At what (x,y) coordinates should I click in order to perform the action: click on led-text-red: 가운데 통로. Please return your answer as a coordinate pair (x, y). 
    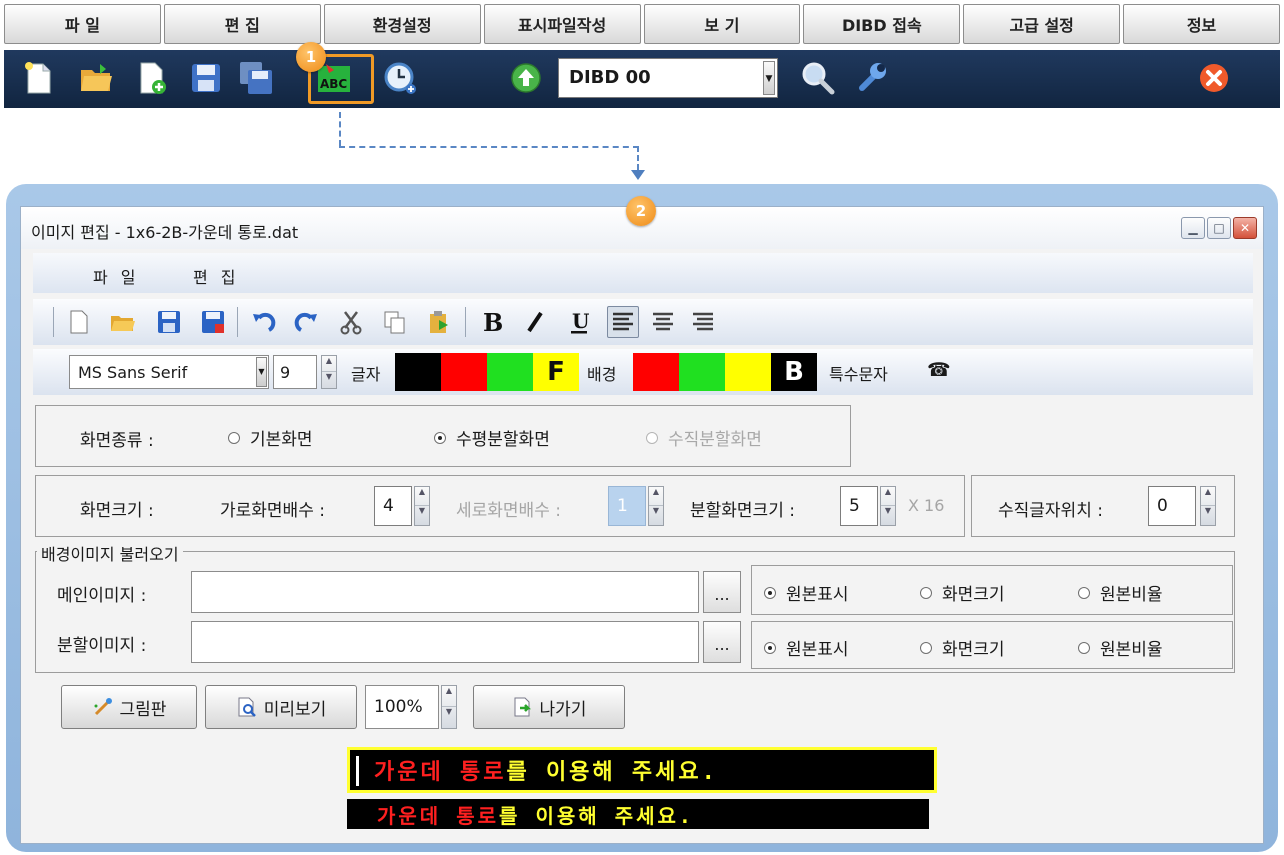
    Looking at the image, I should click on (440, 772).